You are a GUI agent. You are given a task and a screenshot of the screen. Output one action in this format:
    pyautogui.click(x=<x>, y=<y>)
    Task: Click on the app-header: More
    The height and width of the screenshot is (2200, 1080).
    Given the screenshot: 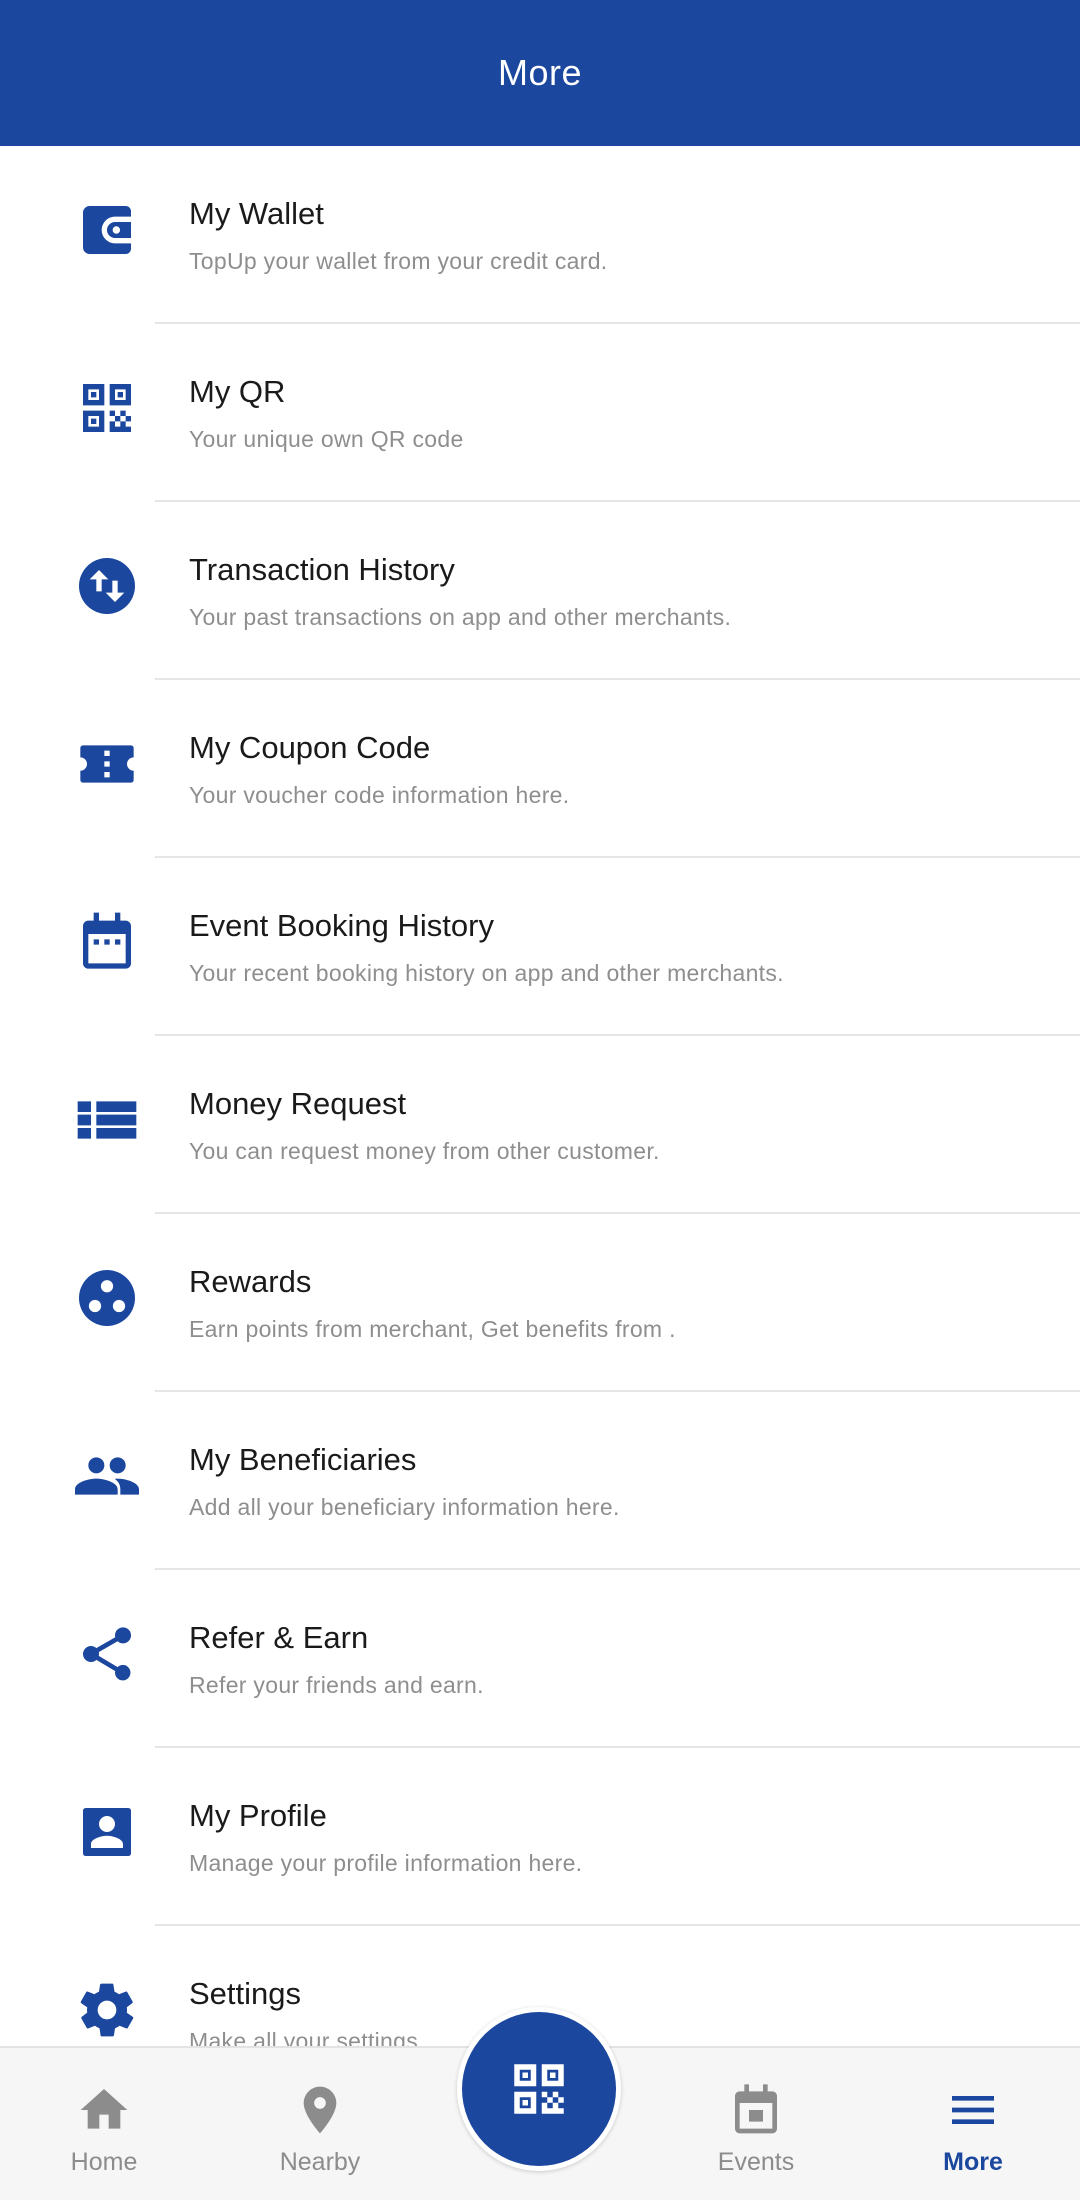 What is the action you would take?
    pyautogui.click(x=540, y=73)
    